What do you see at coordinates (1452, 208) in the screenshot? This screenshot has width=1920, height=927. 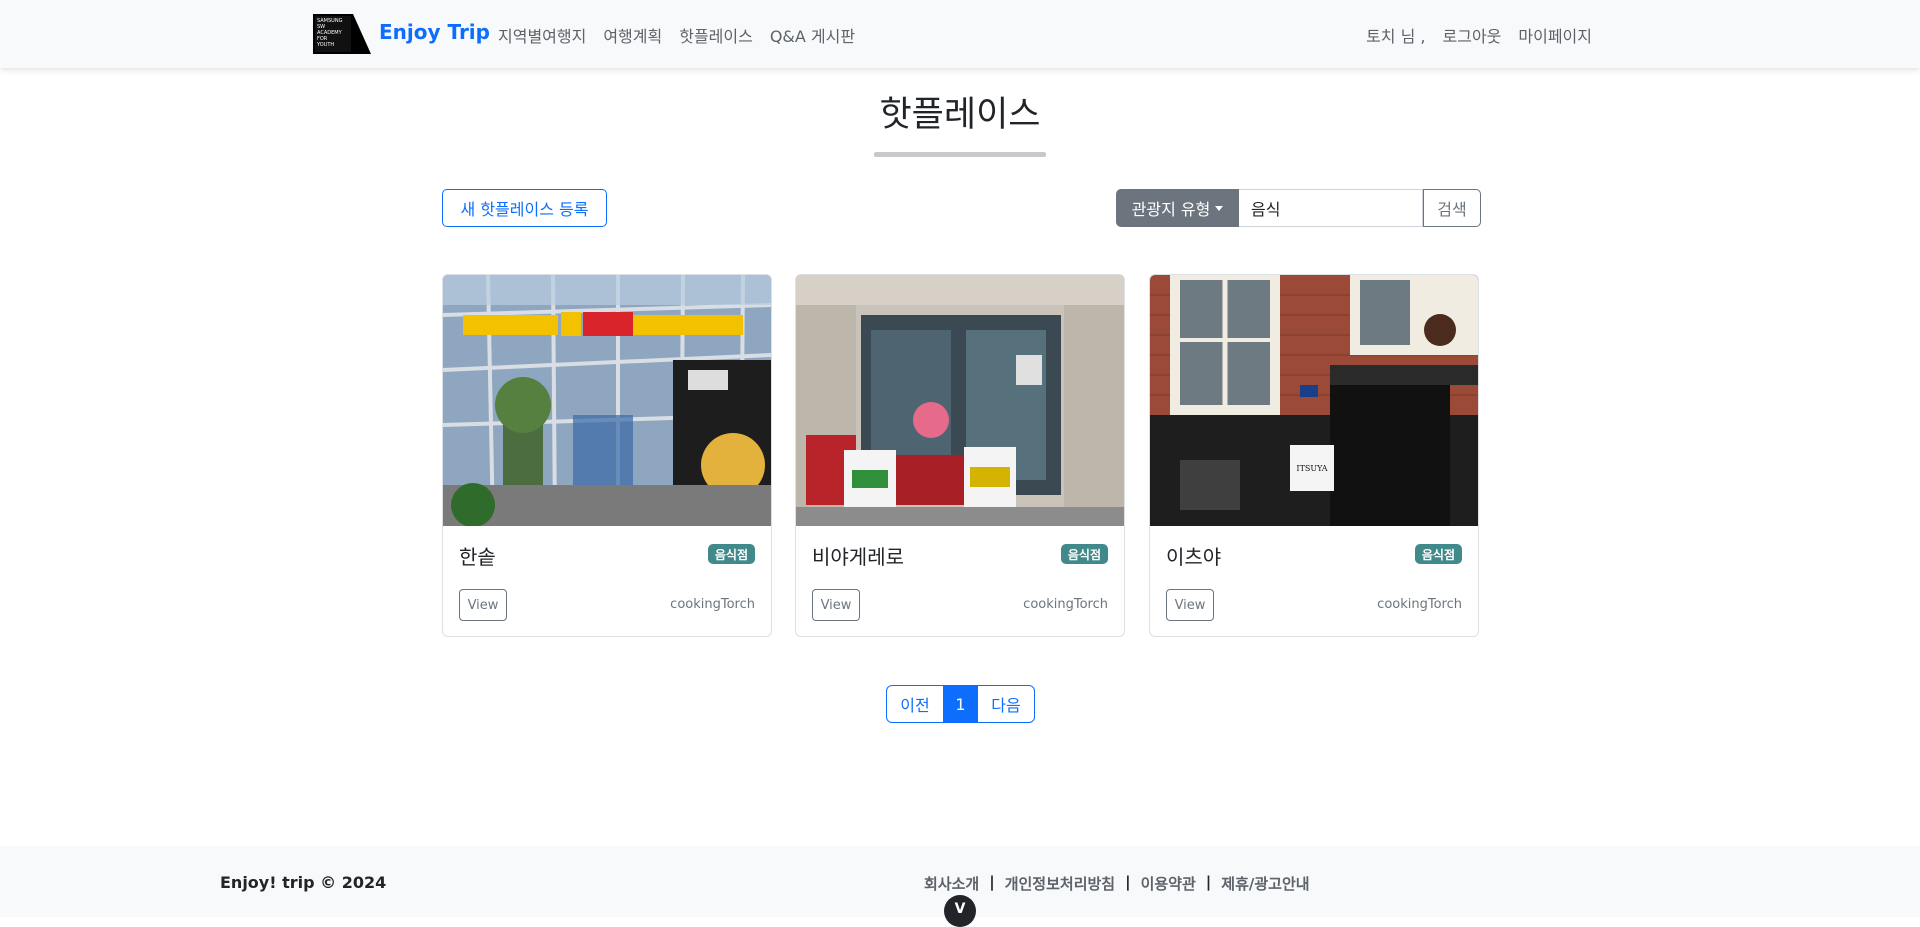 I see `search-button: 검색` at bounding box center [1452, 208].